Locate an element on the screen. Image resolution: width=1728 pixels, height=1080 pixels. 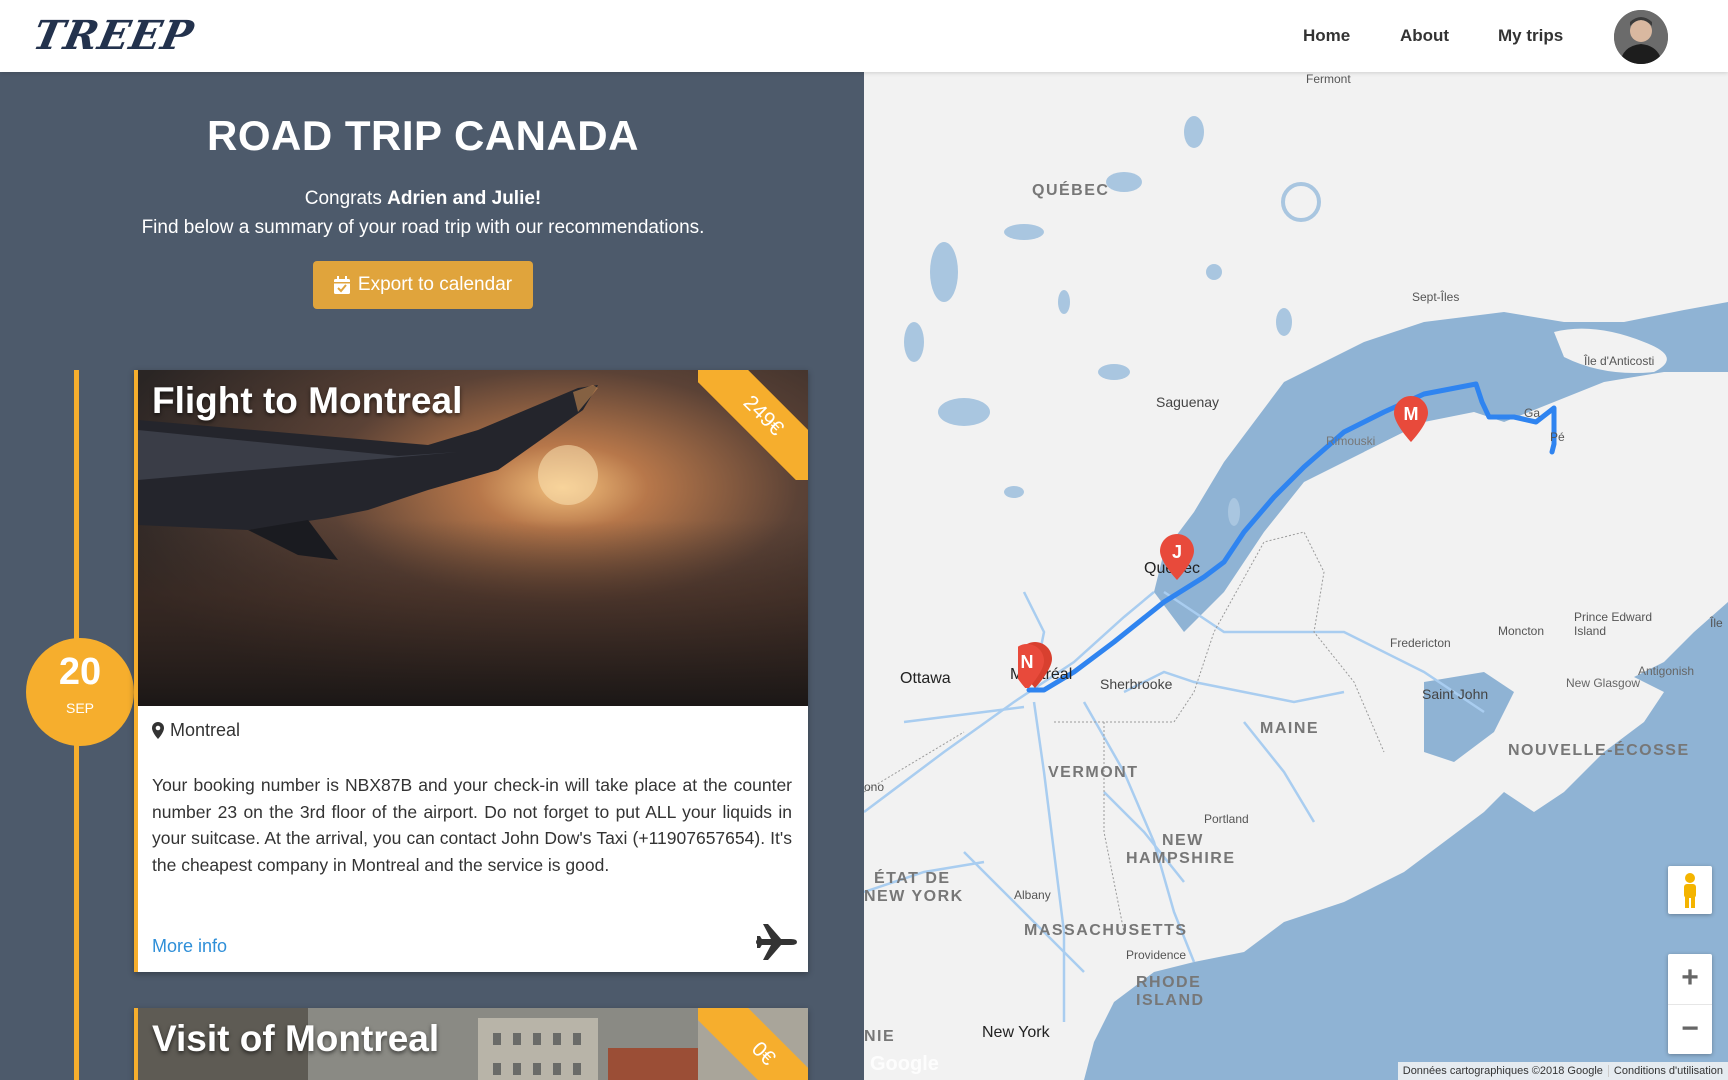
map-label-ottawa: Ottawa is located at coordinates (925, 678).